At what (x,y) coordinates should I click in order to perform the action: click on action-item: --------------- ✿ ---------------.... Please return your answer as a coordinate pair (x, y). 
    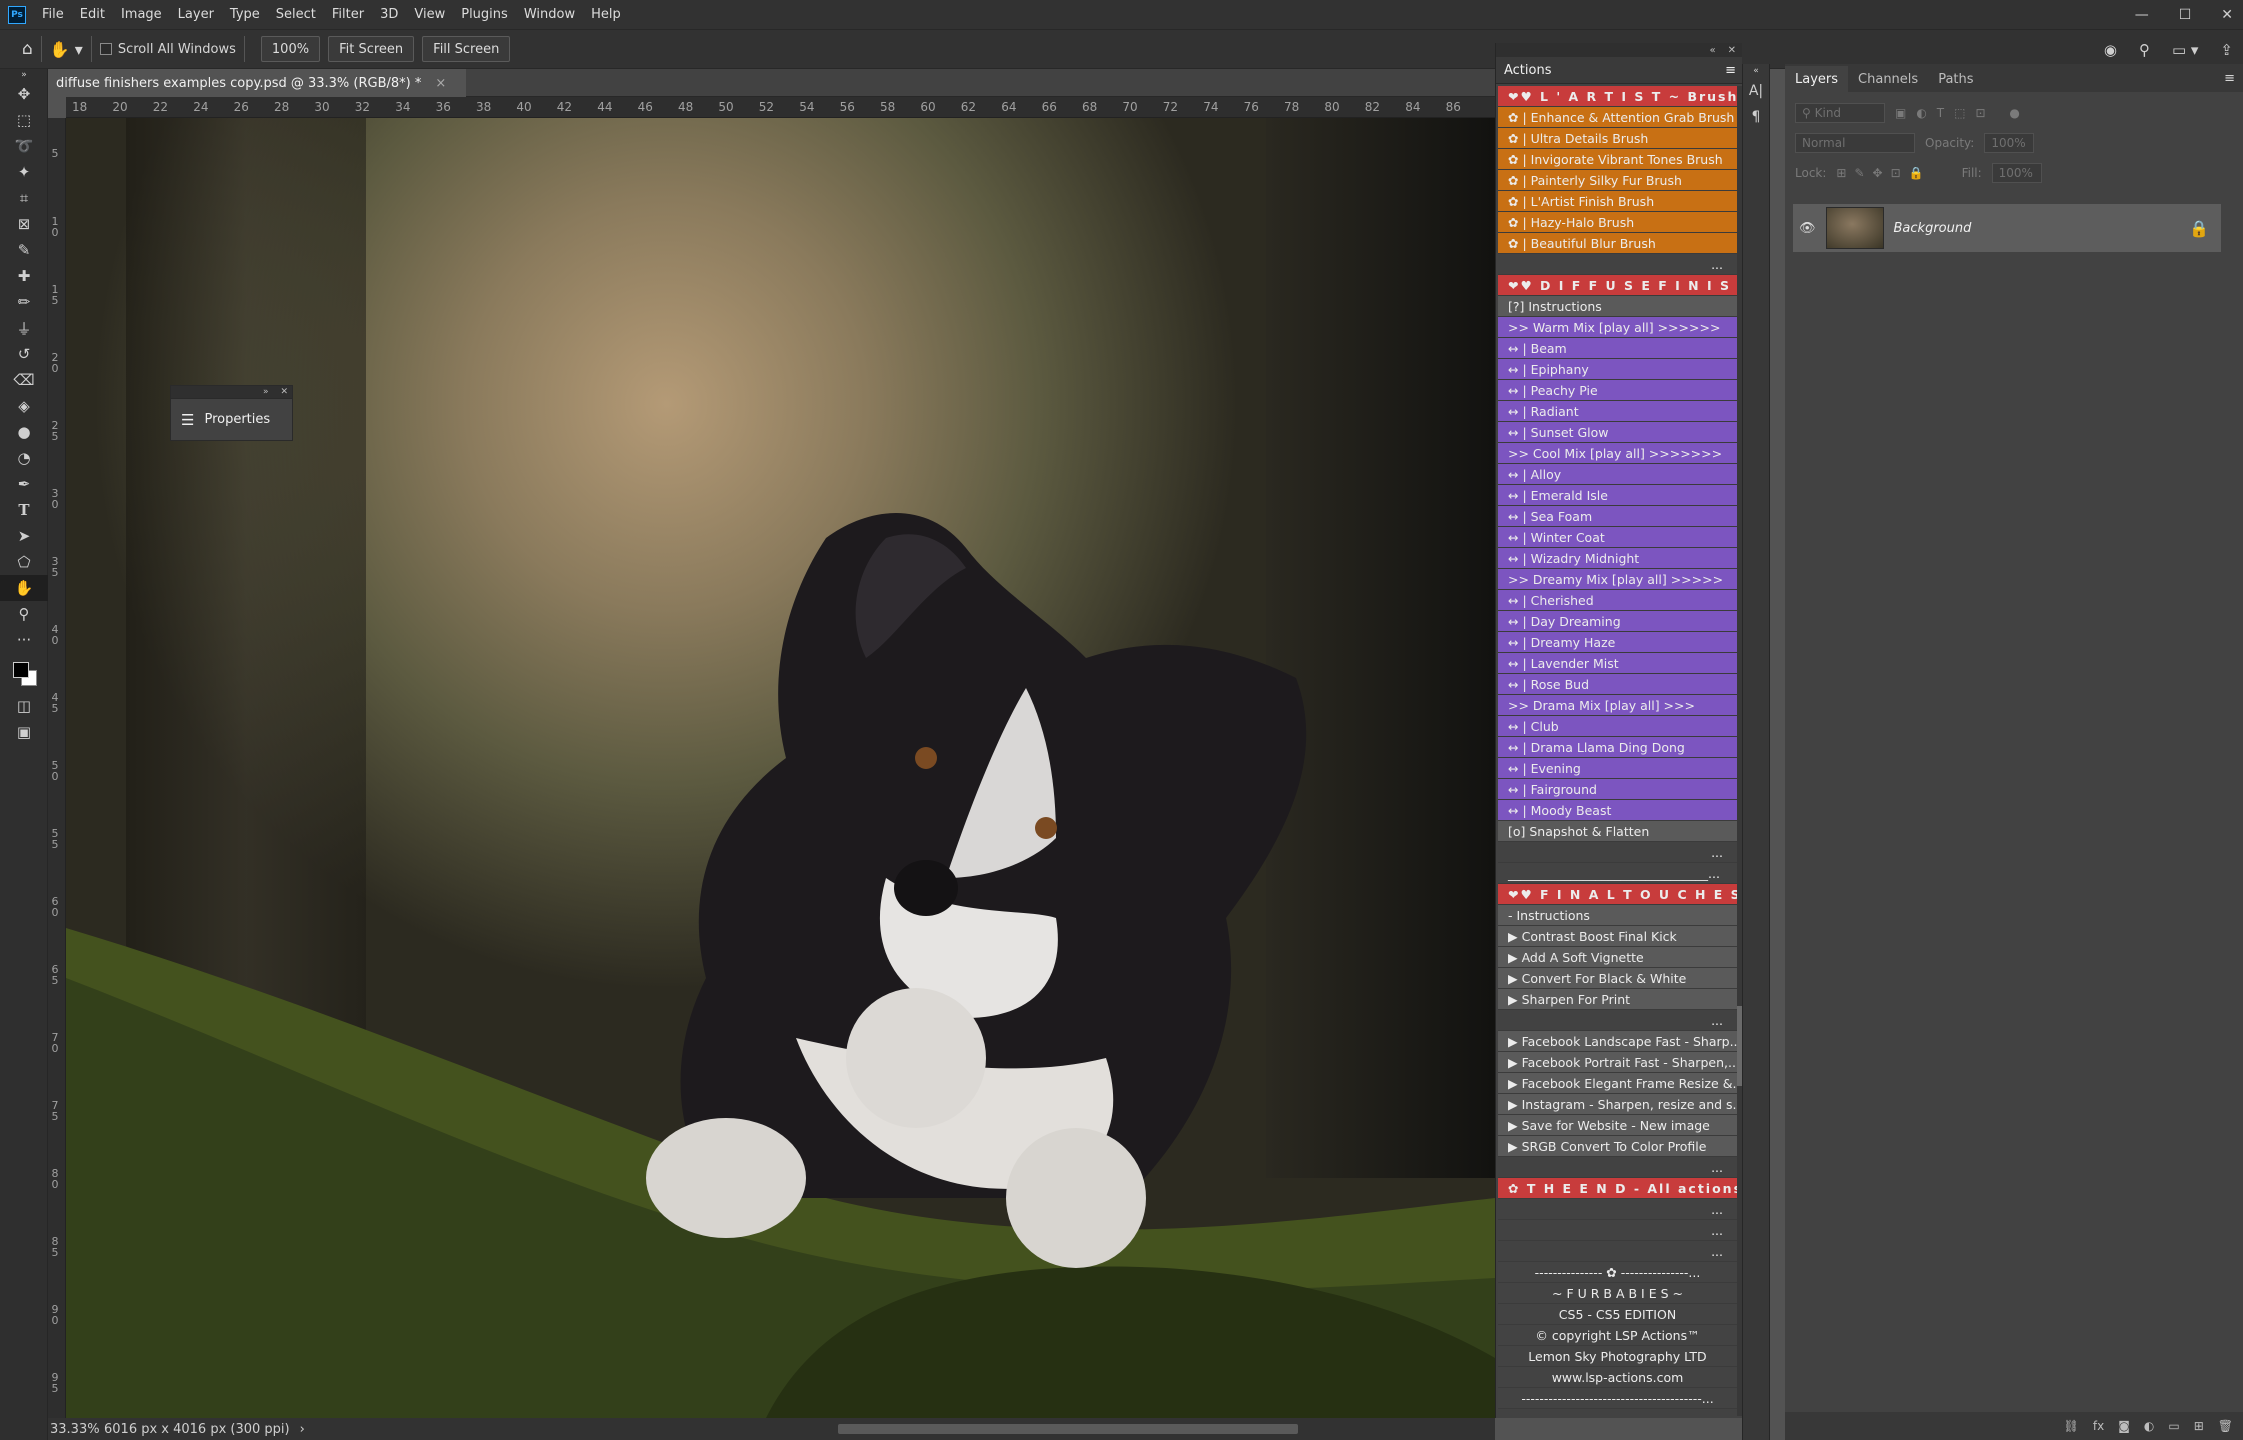
    Looking at the image, I should click on (1617, 1272).